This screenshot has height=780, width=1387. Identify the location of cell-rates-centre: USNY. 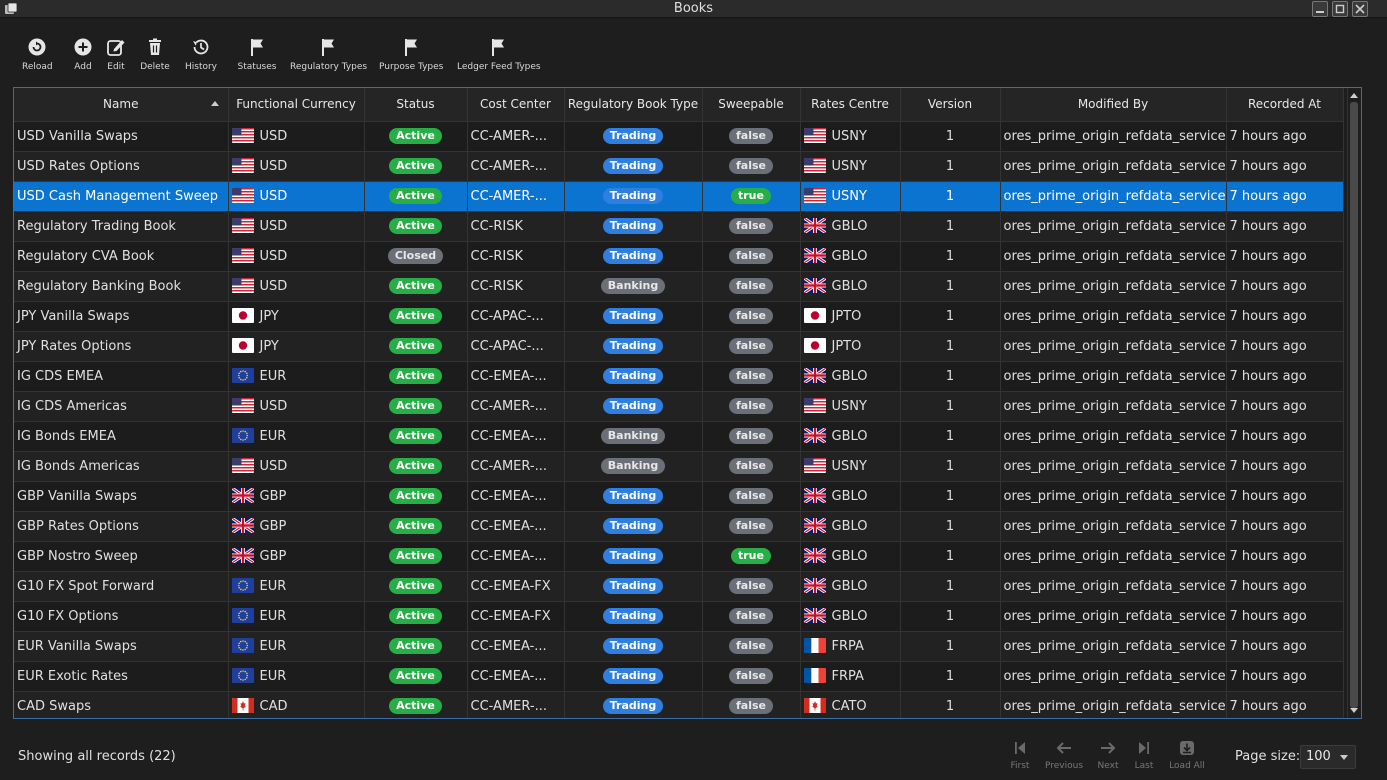
(850, 466).